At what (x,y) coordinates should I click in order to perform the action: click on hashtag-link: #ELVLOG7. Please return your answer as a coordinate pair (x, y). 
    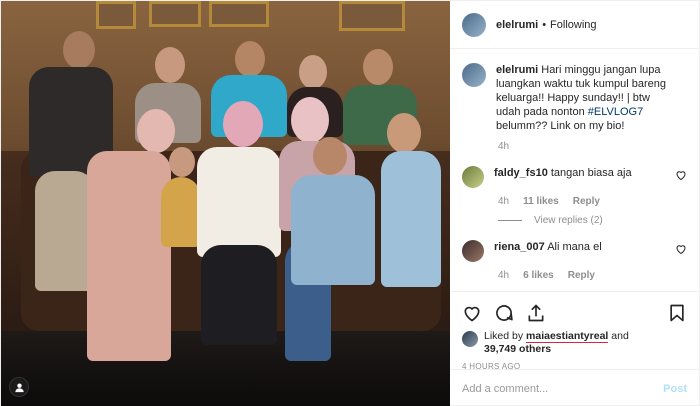
    Looking at the image, I should click on (615, 112).